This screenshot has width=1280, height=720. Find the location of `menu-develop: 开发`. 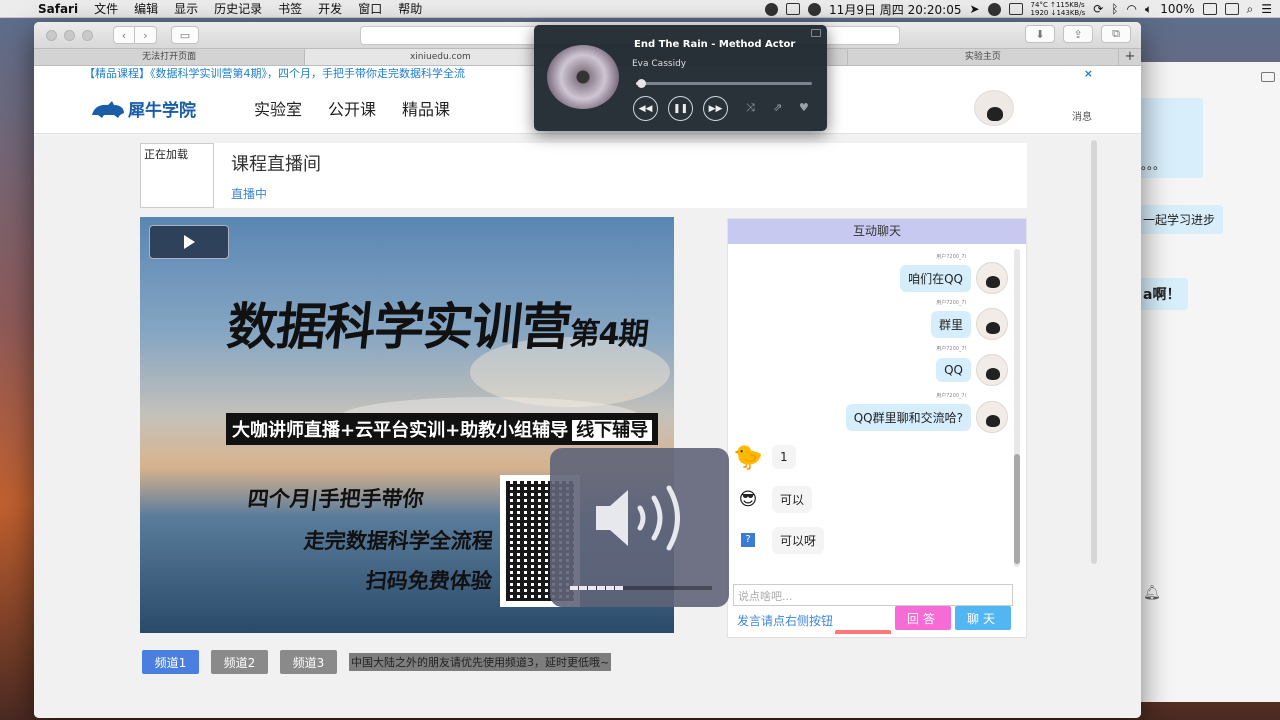

menu-develop: 开发 is located at coordinates (330, 8).